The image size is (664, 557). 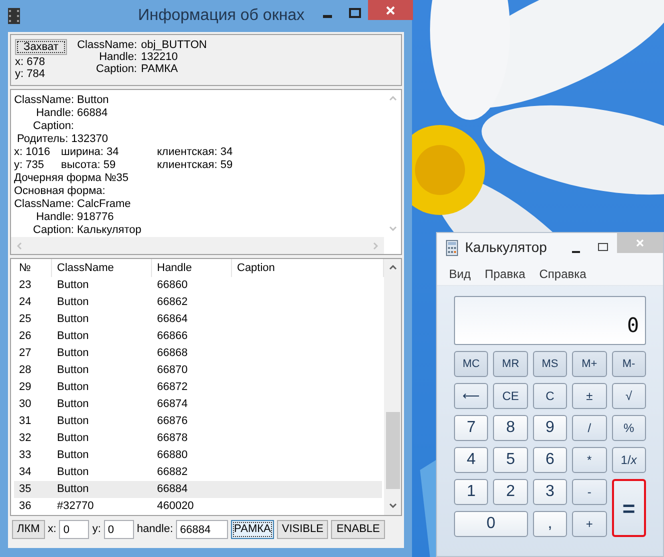 I want to click on calculator-key: *, so click(x=589, y=460).